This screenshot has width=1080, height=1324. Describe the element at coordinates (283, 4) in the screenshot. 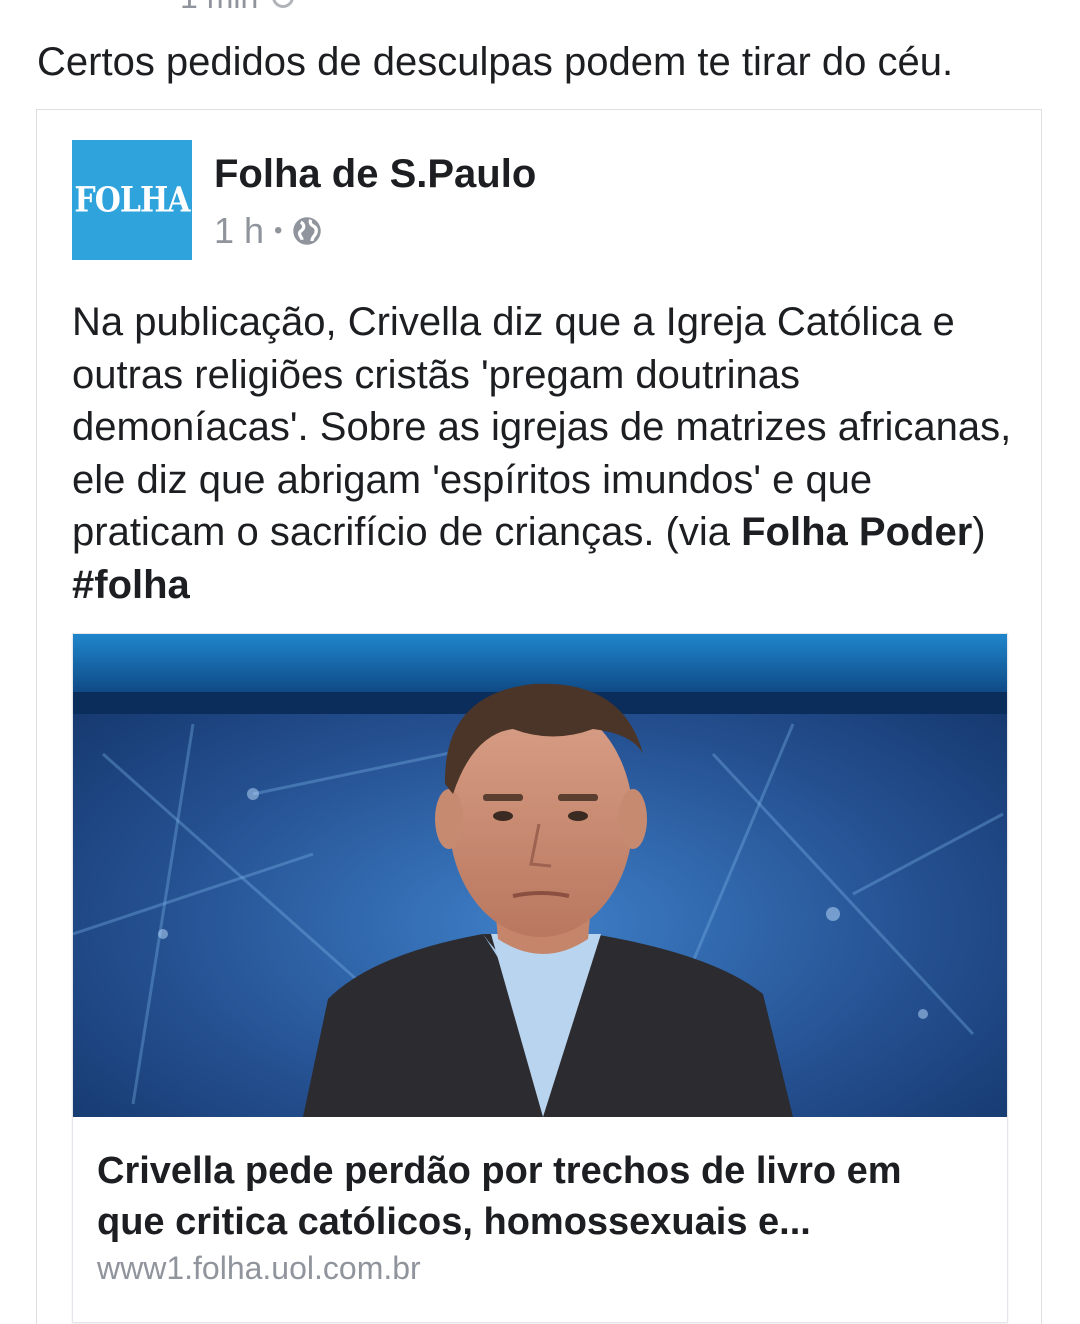

I see `cutoff-globe-icon` at that location.